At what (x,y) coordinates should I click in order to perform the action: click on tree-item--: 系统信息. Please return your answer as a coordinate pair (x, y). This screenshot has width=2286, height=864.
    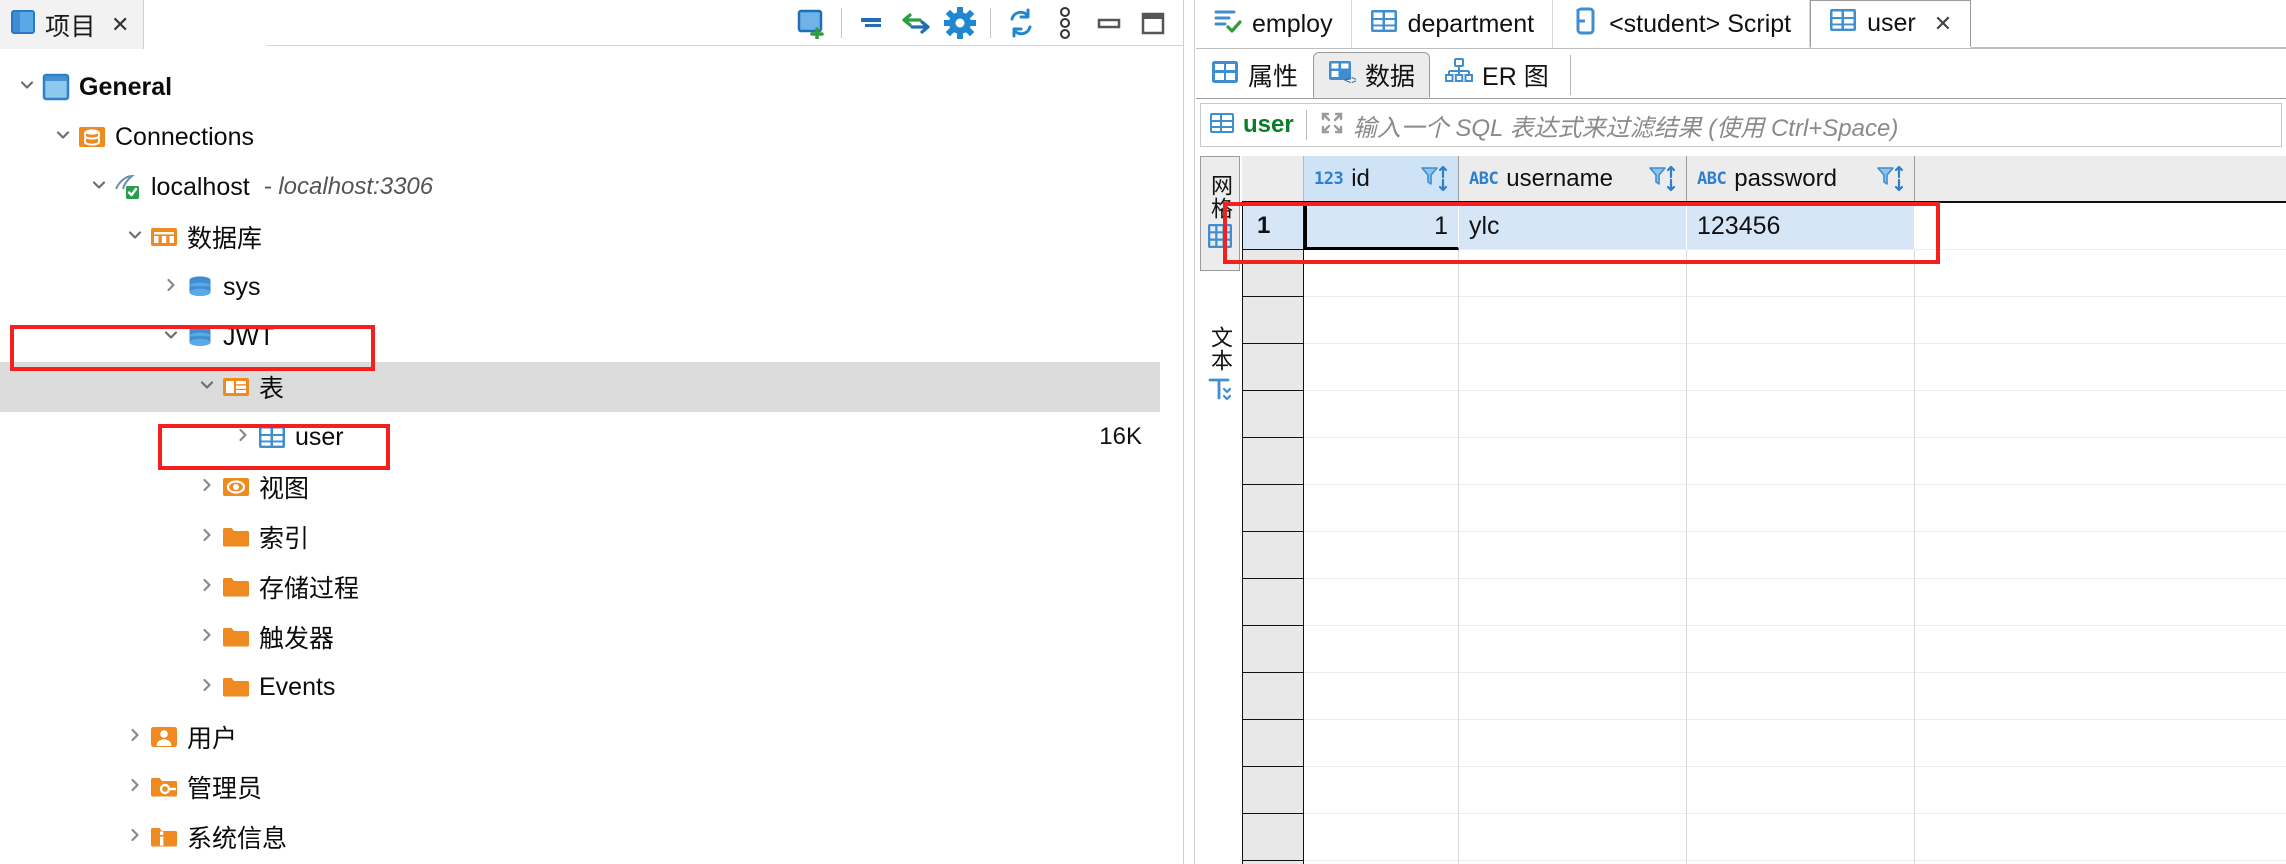
    Looking at the image, I should click on (580, 837).